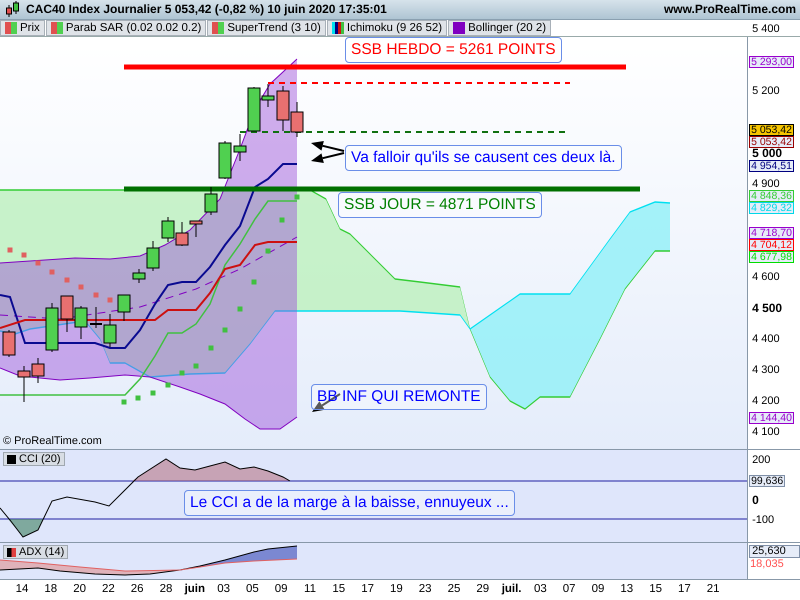 This screenshot has width=800, height=600. I want to click on annotation-text: Va falloir qu'ils se causent ces deux là., so click(483, 158).